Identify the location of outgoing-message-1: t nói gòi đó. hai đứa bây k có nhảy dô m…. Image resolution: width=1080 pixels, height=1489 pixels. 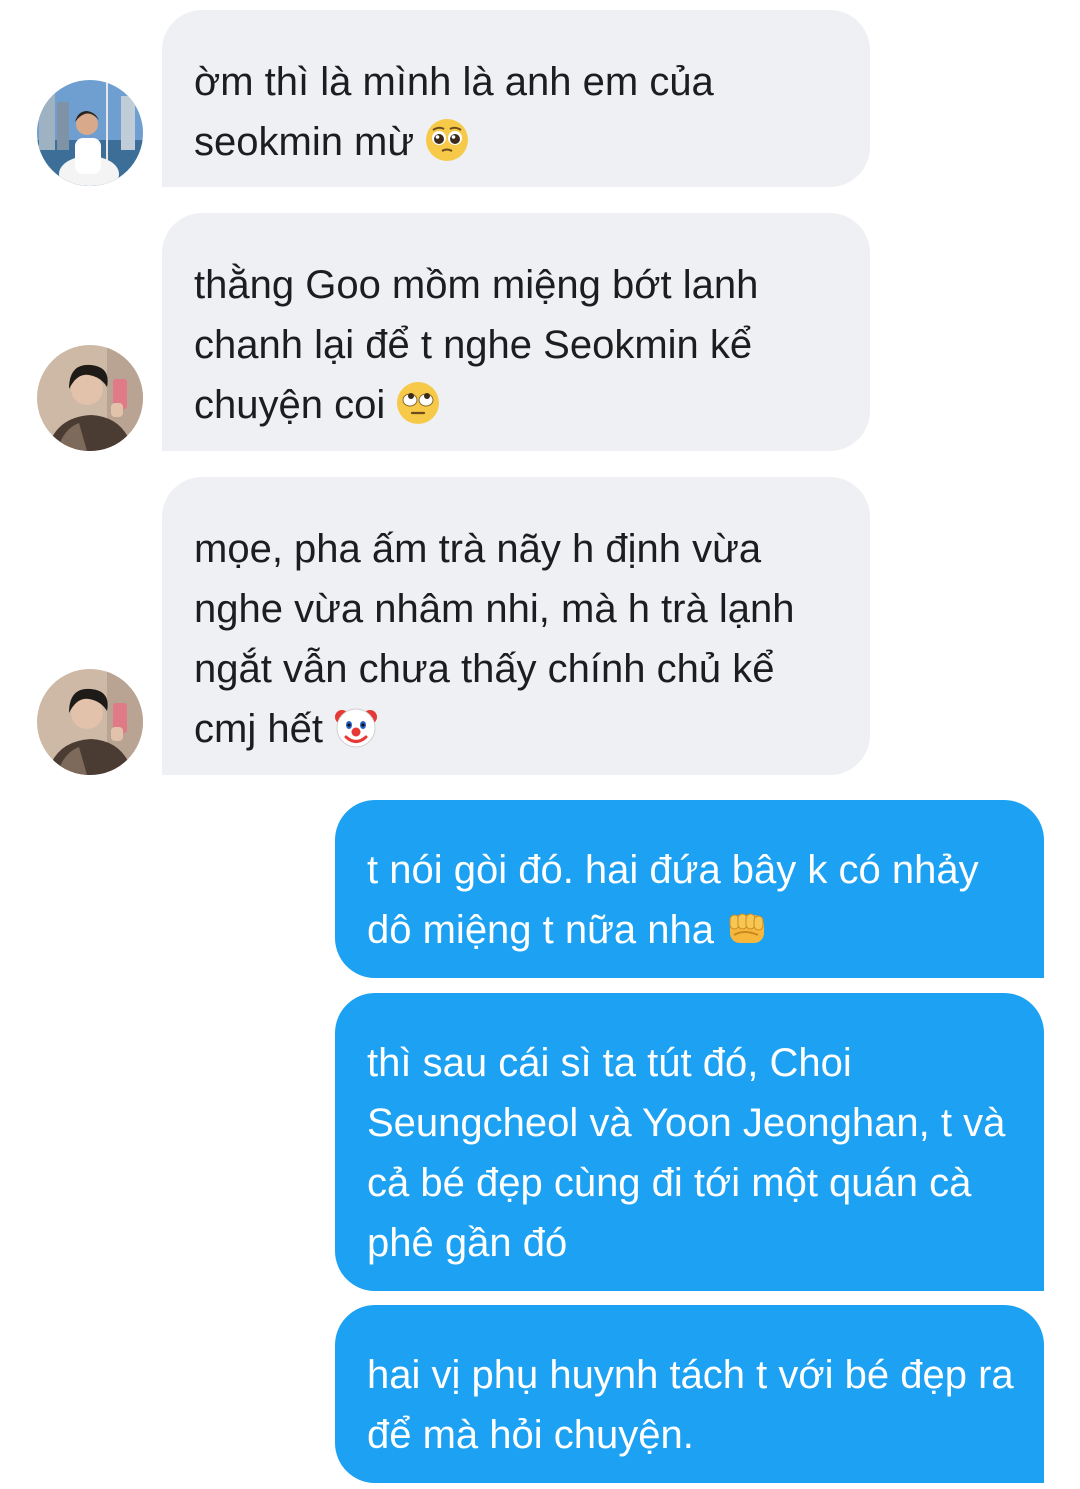
(689, 889).